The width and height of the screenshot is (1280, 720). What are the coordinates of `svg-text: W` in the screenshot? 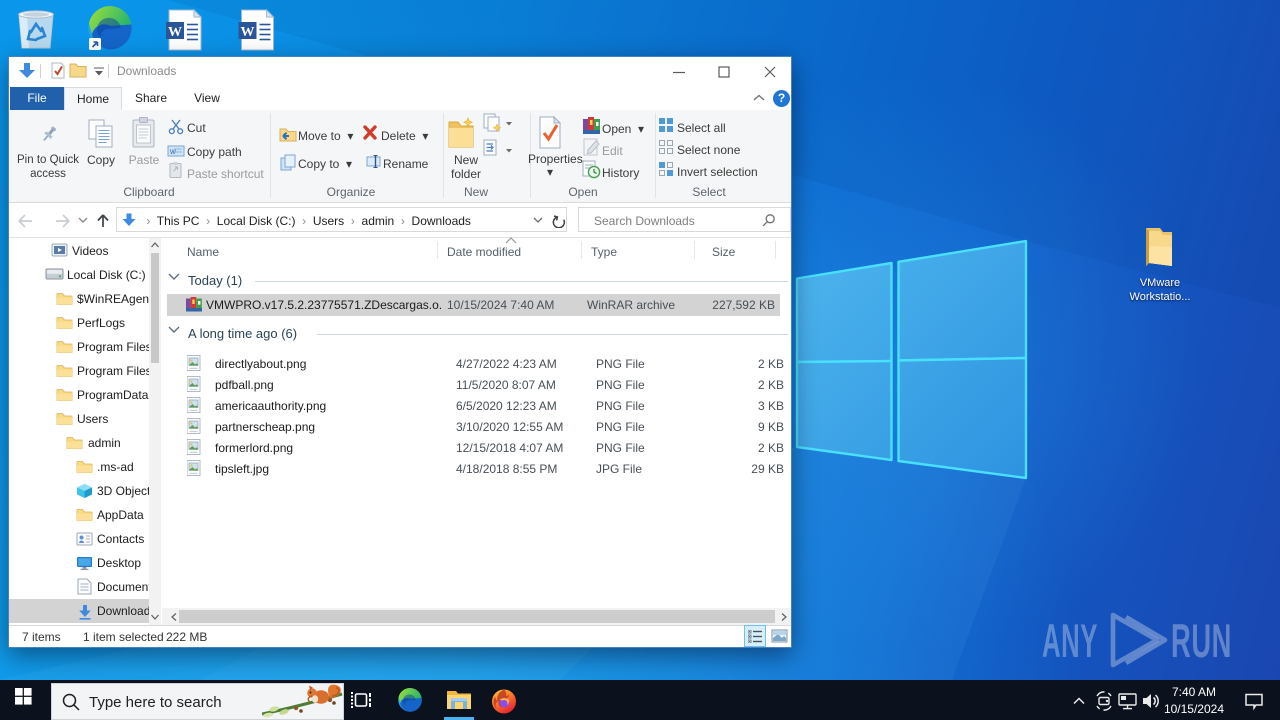 It's located at (175, 32).